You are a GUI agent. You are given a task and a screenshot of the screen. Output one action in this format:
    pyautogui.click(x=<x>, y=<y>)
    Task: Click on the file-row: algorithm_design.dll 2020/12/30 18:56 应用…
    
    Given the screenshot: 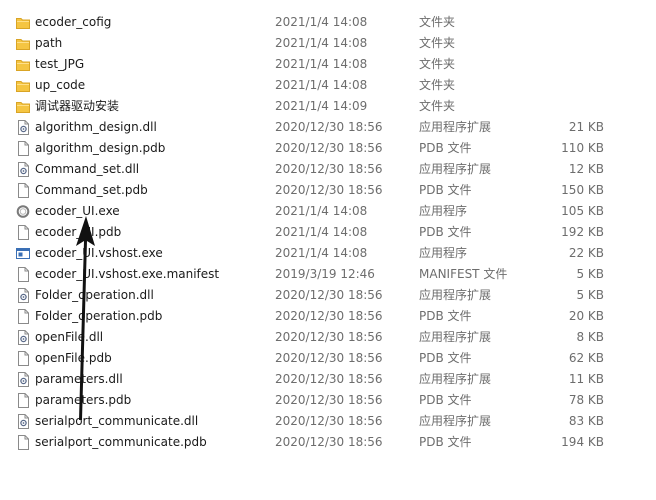 What is the action you would take?
    pyautogui.click(x=328, y=127)
    